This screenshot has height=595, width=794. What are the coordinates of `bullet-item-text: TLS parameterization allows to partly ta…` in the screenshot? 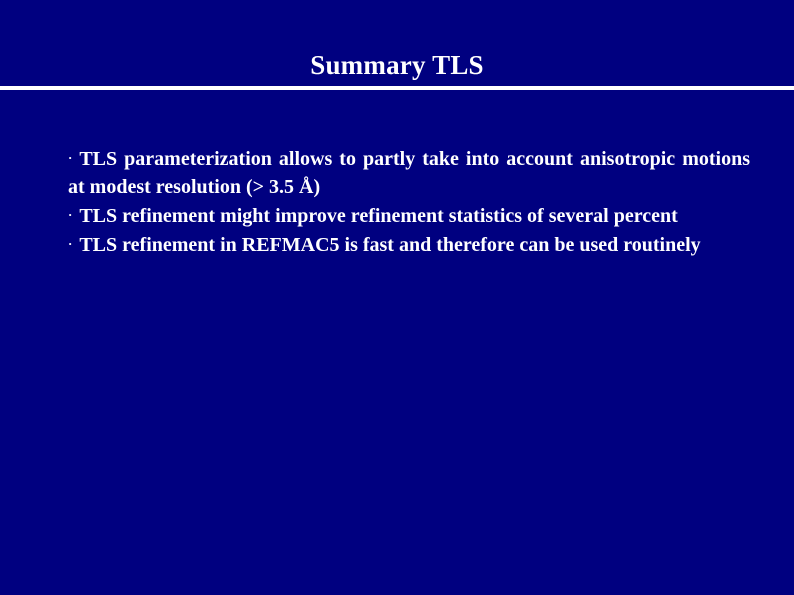 It's located at (409, 173).